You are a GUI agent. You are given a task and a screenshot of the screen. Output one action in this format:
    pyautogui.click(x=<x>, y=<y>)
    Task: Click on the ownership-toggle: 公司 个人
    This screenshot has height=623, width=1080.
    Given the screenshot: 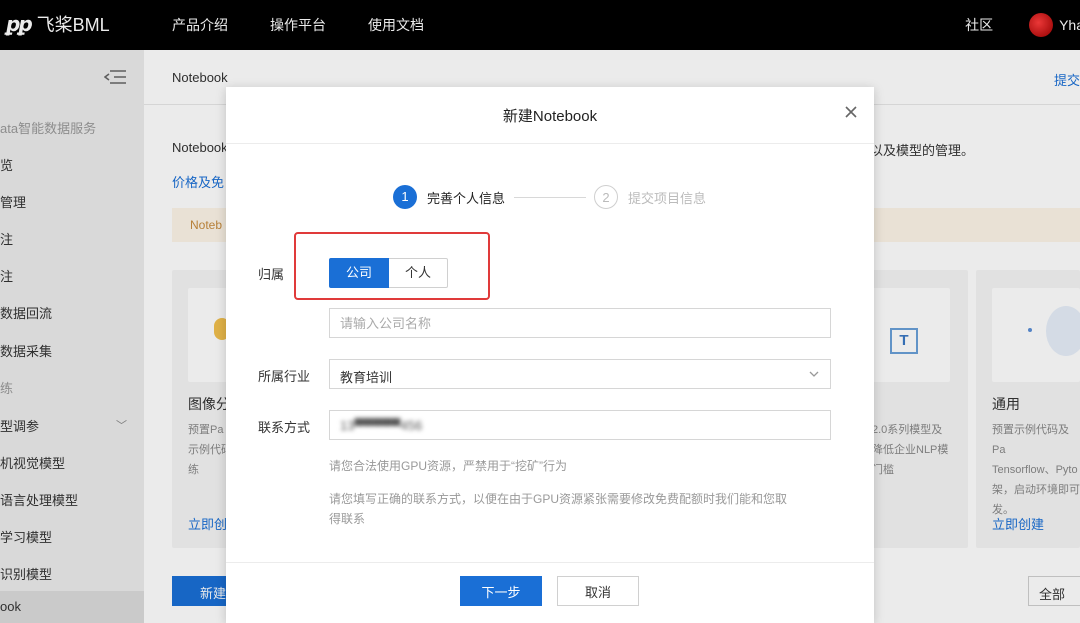 What is the action you would take?
    pyautogui.click(x=389, y=273)
    